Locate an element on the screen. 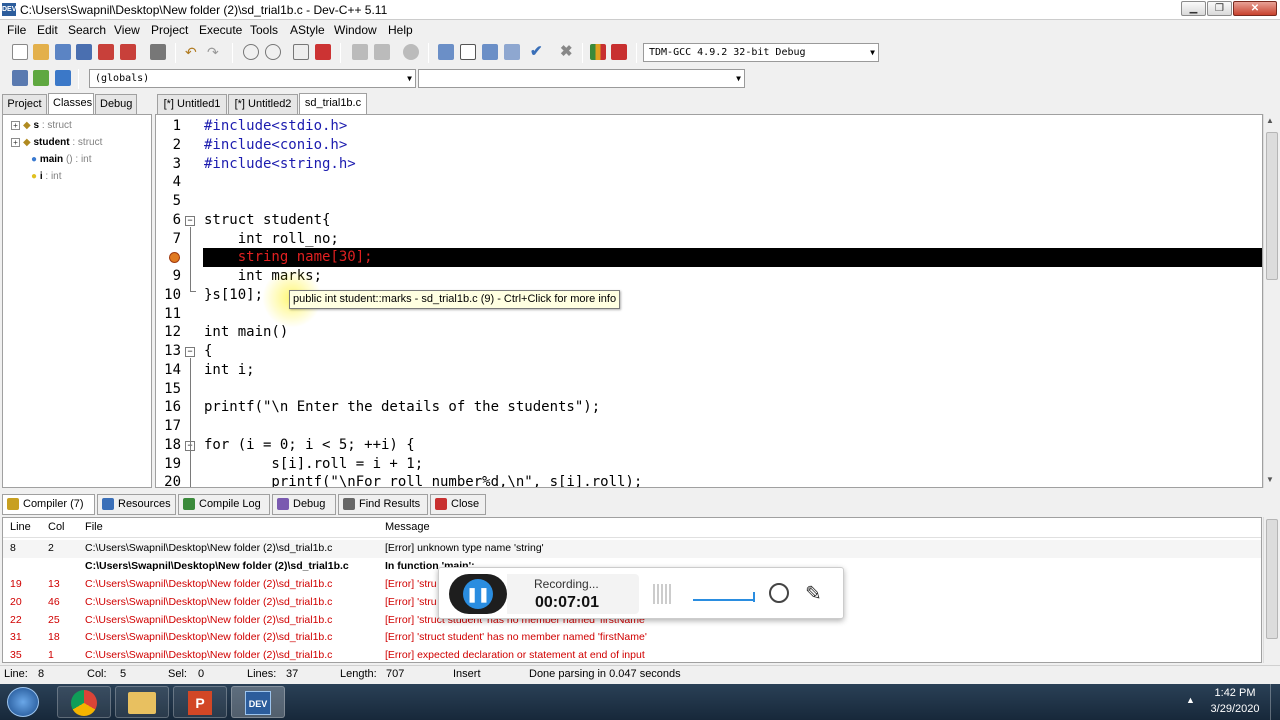 The image size is (1280, 720). tab-close: Close is located at coordinates (458, 504).